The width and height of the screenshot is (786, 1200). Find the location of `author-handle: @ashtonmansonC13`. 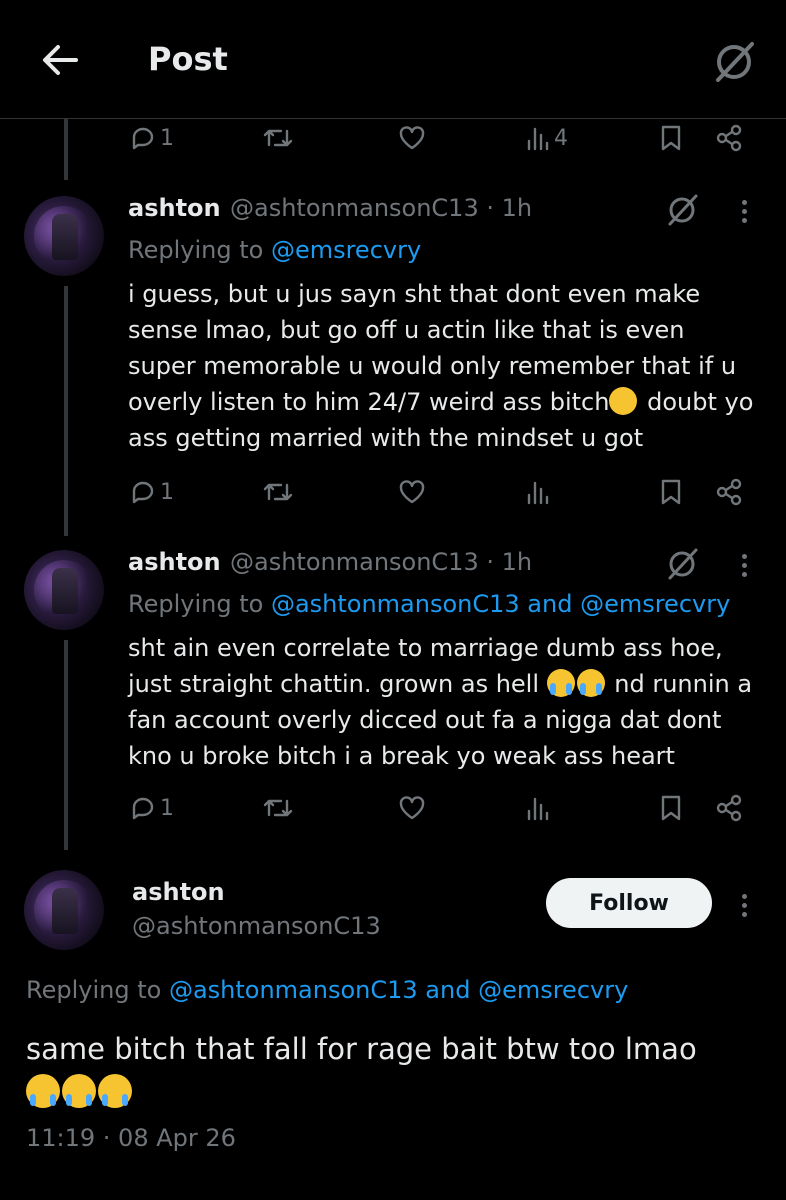

author-handle: @ashtonmansonC13 is located at coordinates (256, 926).